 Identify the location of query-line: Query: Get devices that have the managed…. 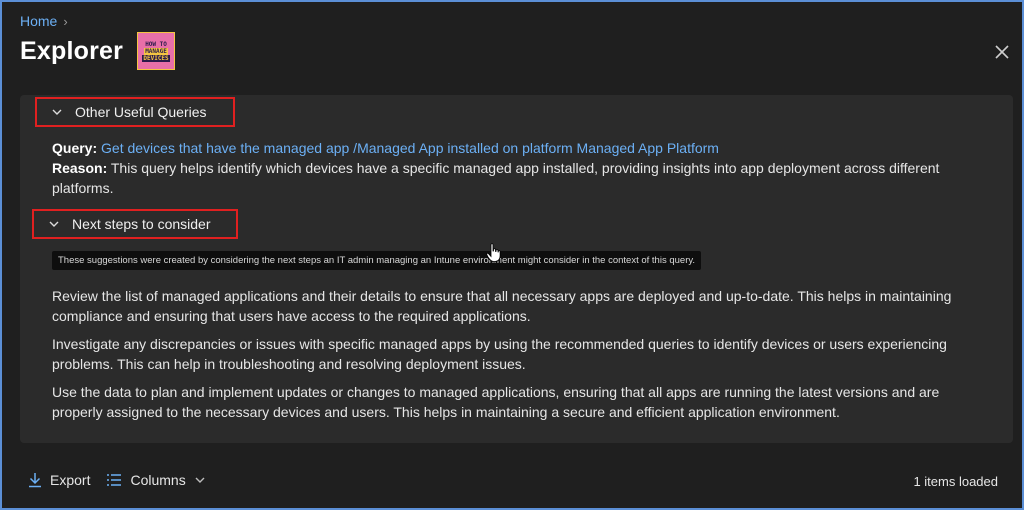
(385, 148).